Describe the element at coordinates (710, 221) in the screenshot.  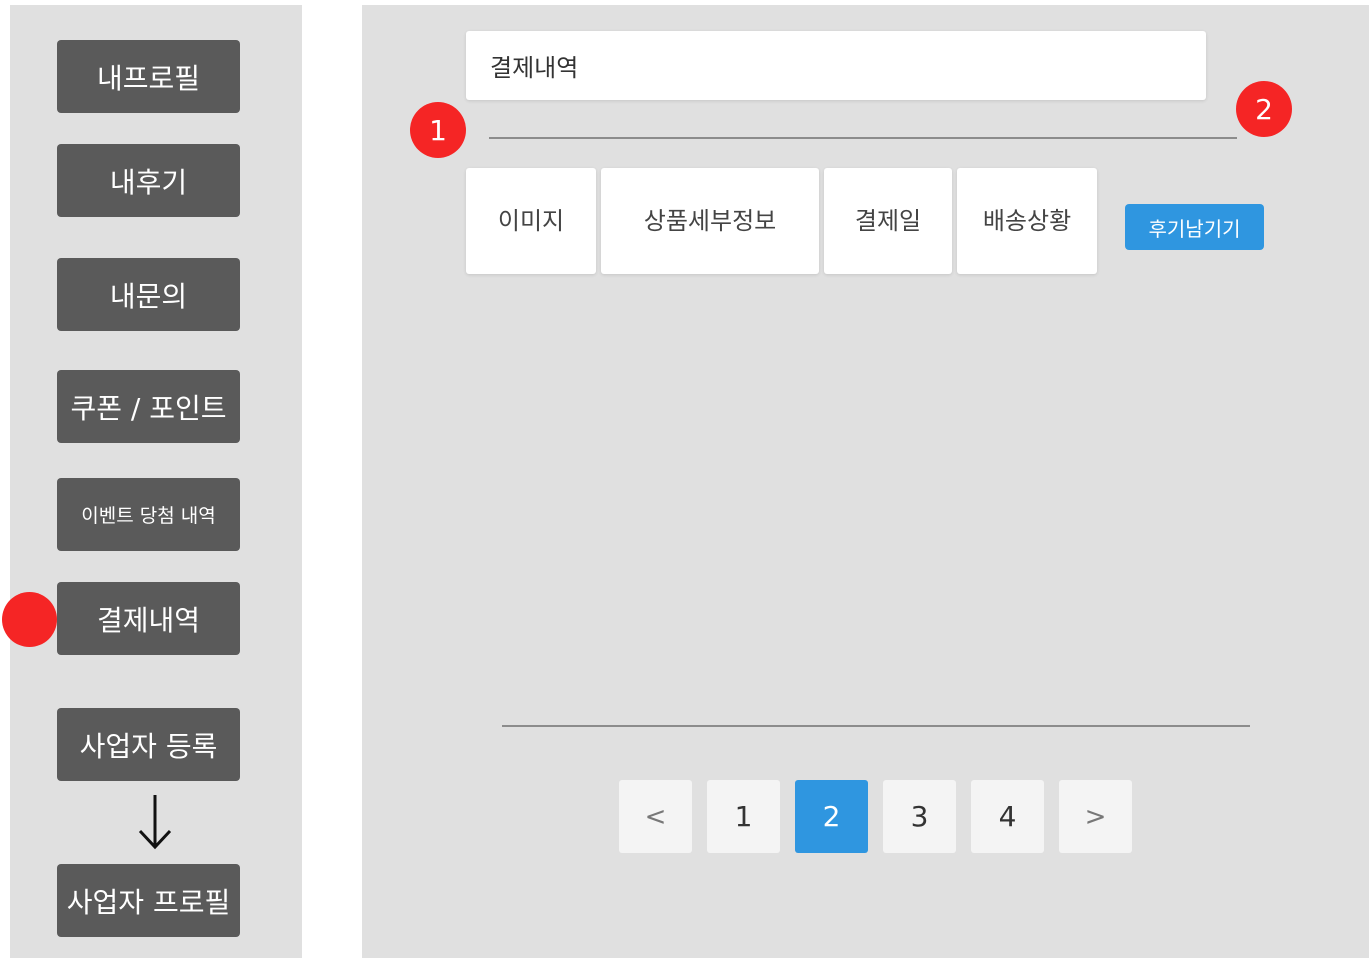
I see `column-header-product-details: 상품세부정보` at that location.